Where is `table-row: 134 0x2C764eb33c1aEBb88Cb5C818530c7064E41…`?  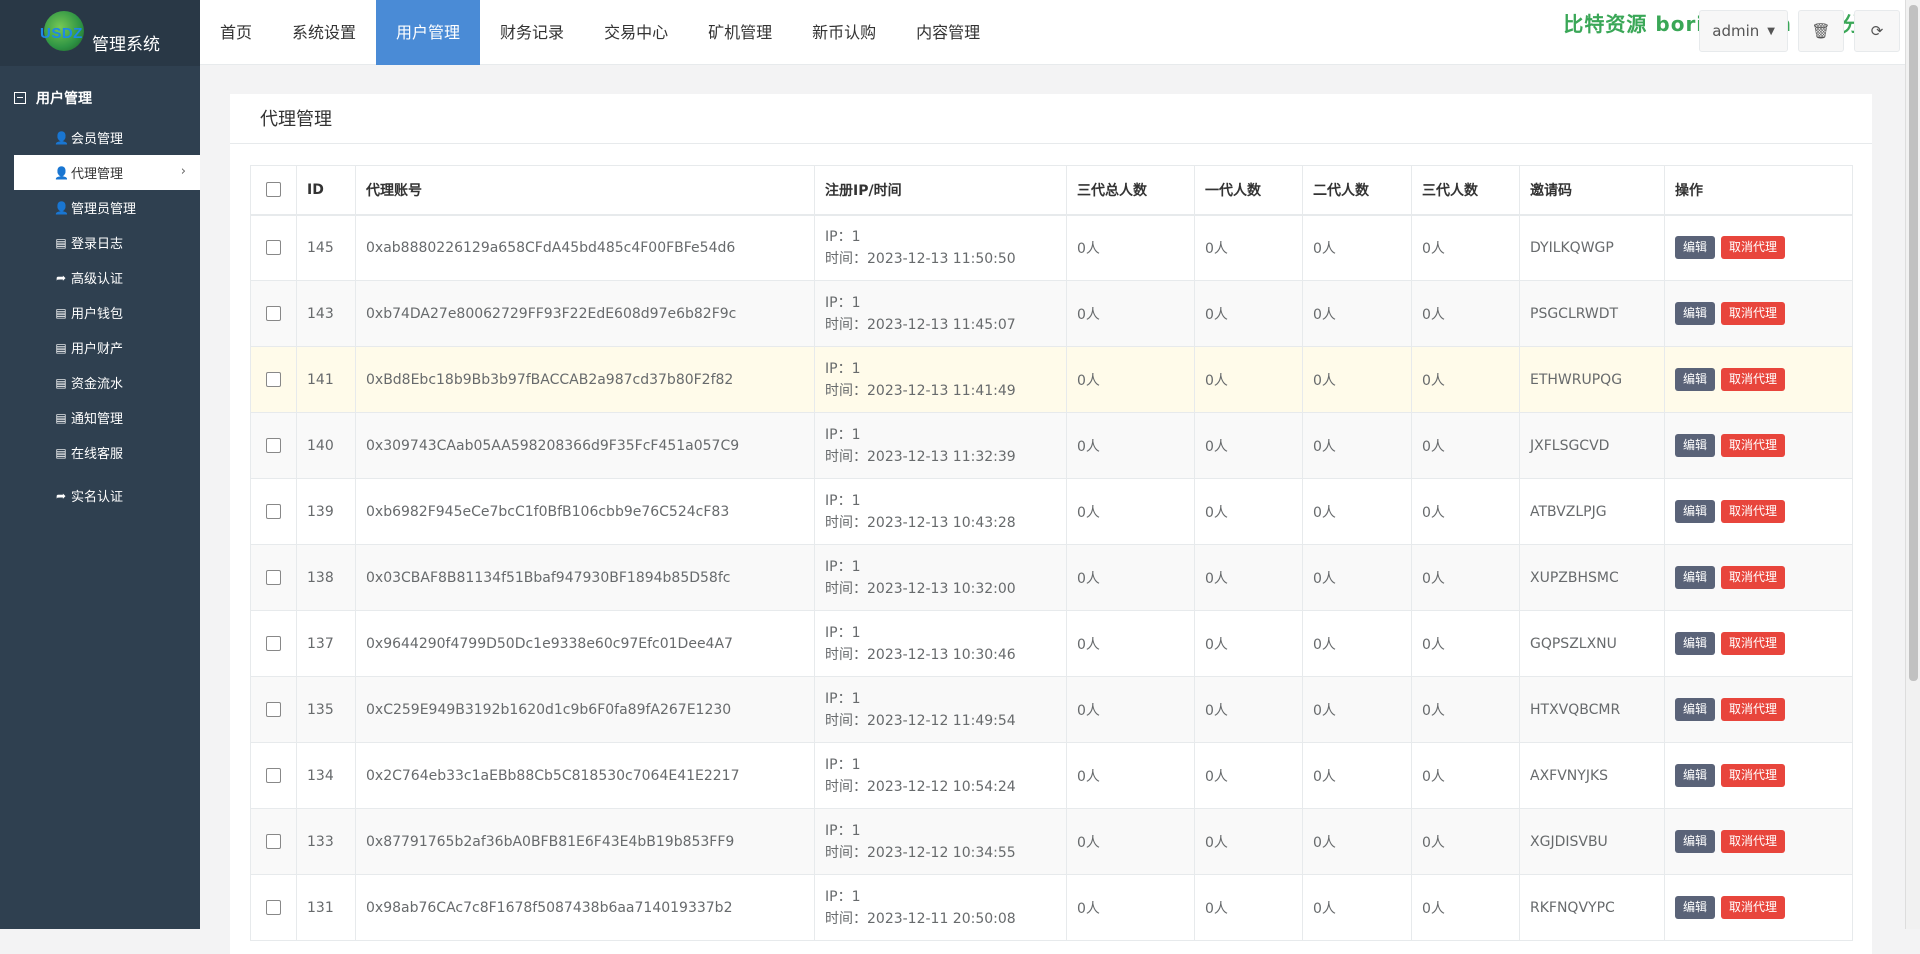
table-row: 134 0x2C764eb33c1aEBb88Cb5C818530c7064E41… is located at coordinates (1051, 775).